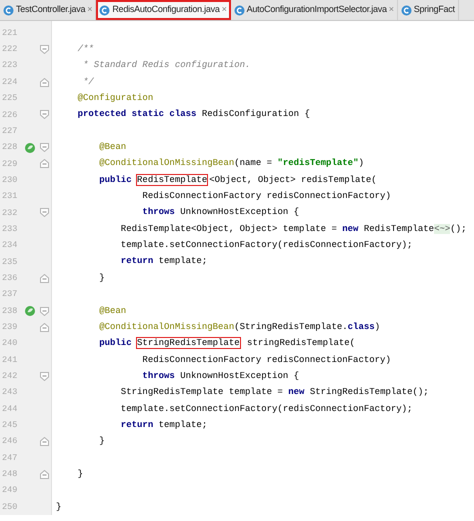 Image resolution: width=474 pixels, height=521 pixels. Describe the element at coordinates (9, 245) in the screenshot. I see `line-number: 234` at that location.